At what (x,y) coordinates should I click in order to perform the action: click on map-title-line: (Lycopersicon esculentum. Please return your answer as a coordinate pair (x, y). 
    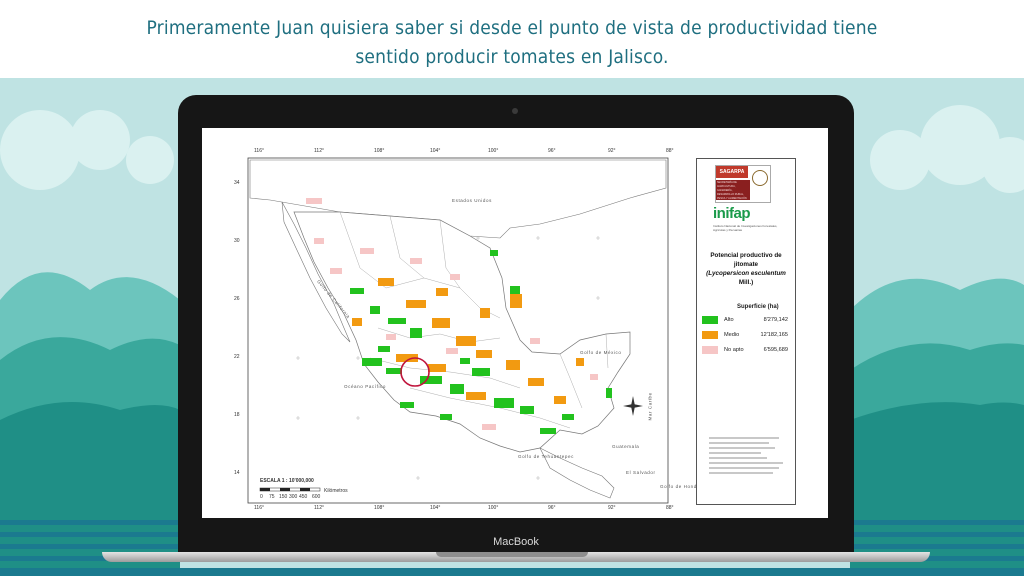
    Looking at the image, I should click on (746, 273).